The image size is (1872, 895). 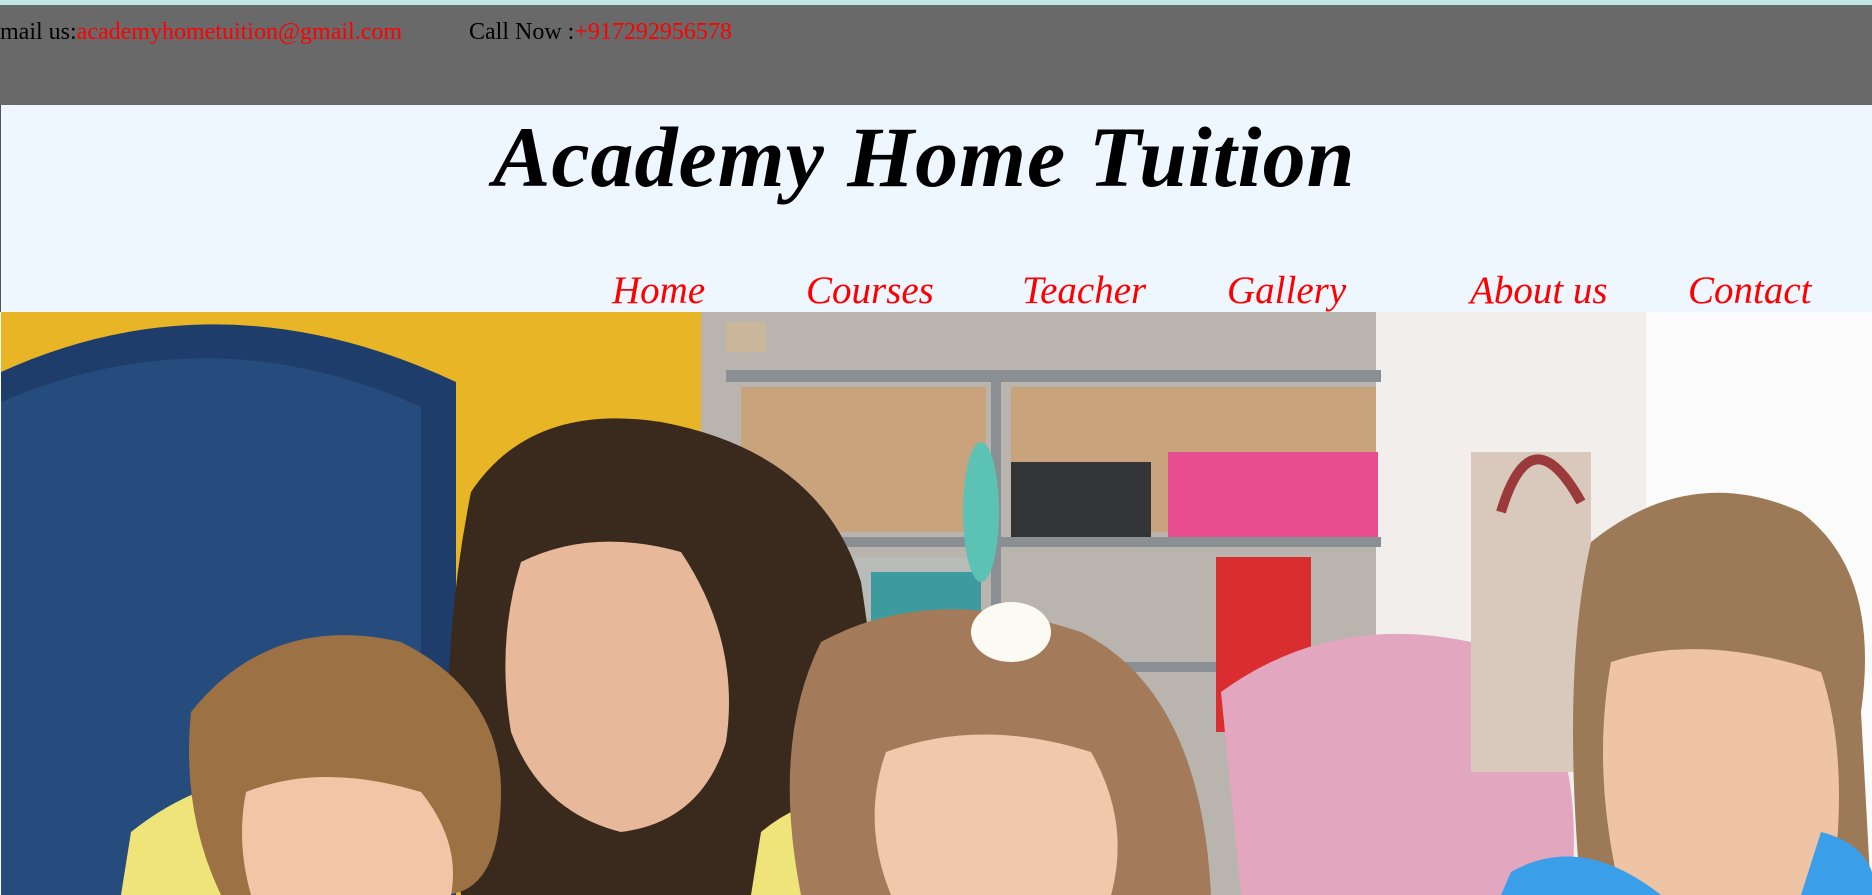 I want to click on nav-about-us: About us, so click(x=1539, y=290).